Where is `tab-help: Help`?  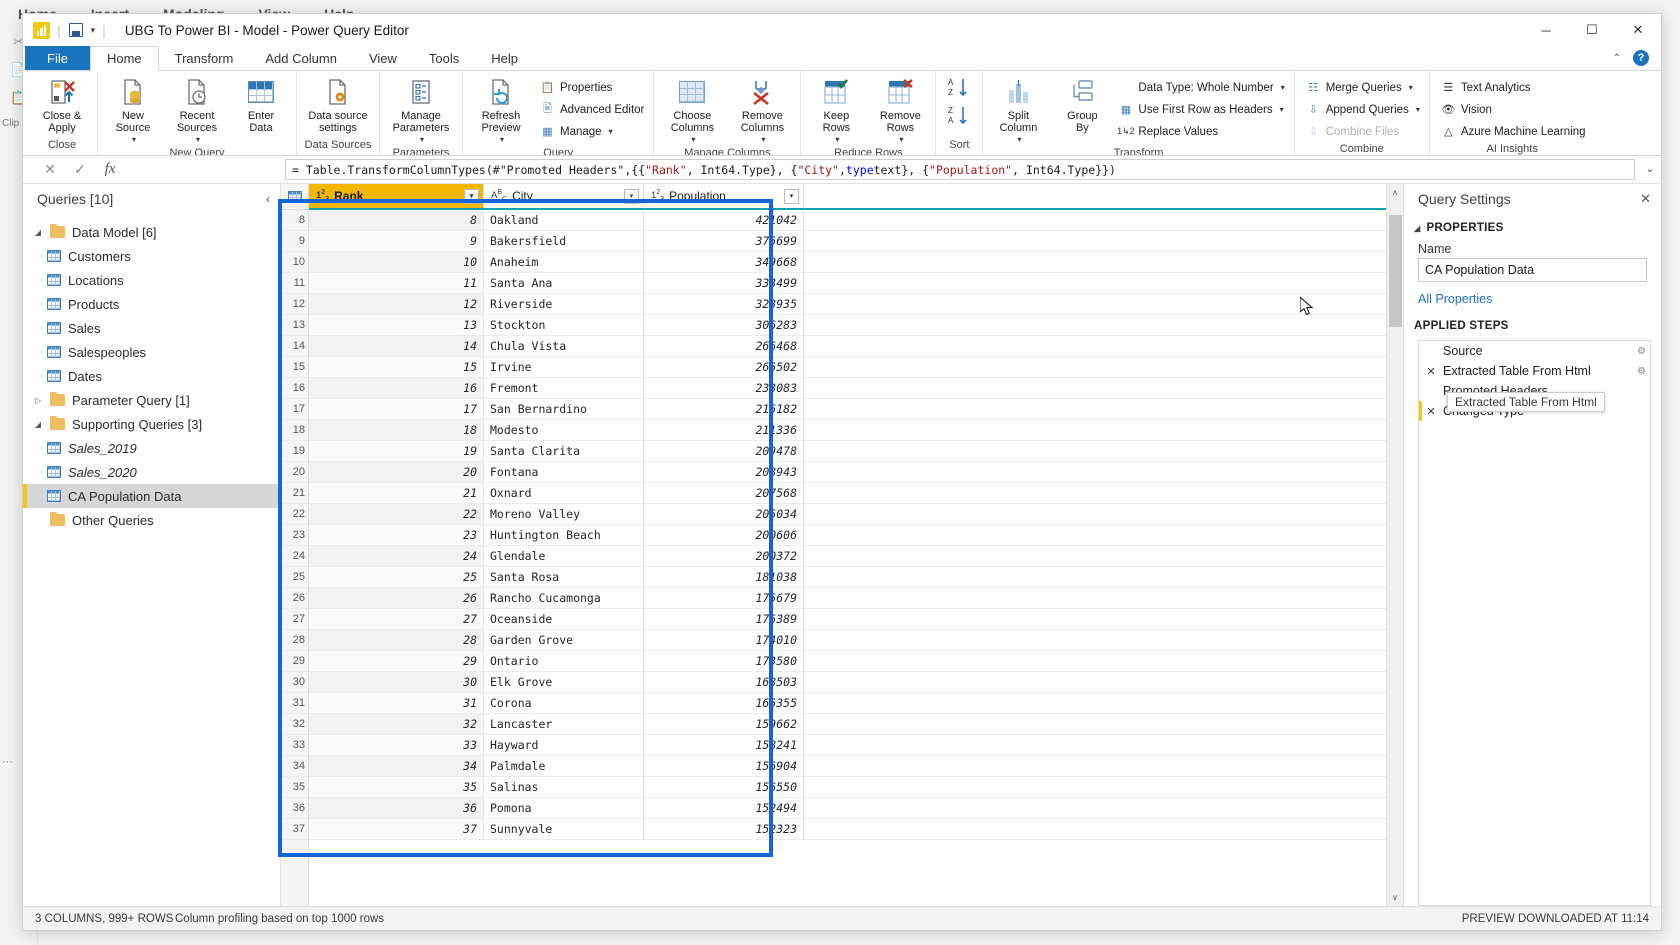
tab-help: Help is located at coordinates (504, 58).